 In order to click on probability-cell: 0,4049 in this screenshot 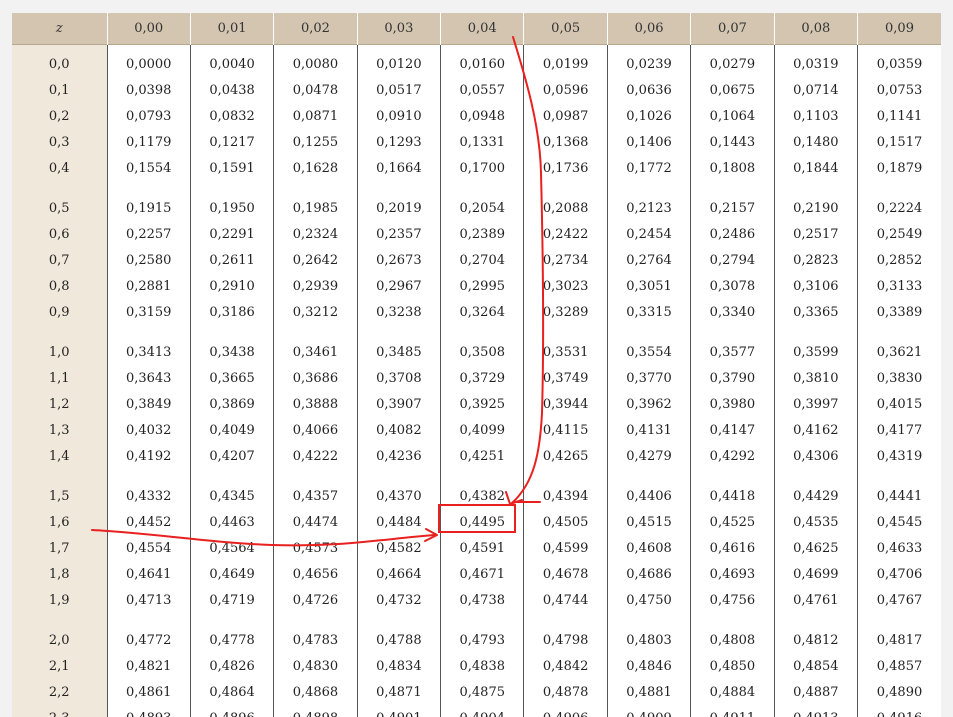, I will do `click(231, 430)`.